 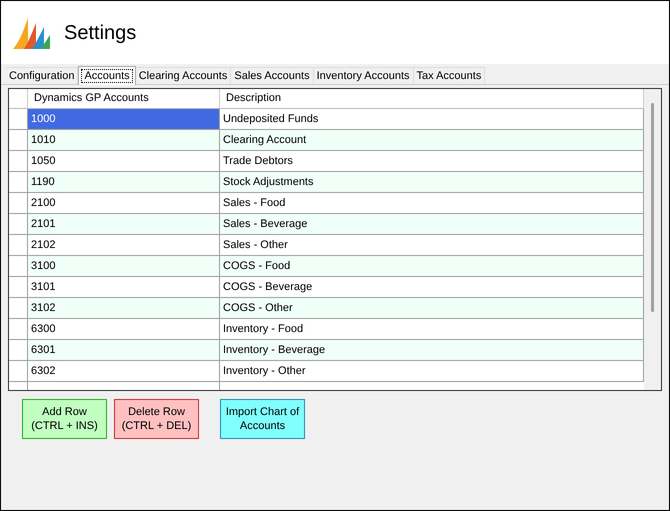 What do you see at coordinates (124, 308) in the screenshot?
I see `table-cell: 3102` at bounding box center [124, 308].